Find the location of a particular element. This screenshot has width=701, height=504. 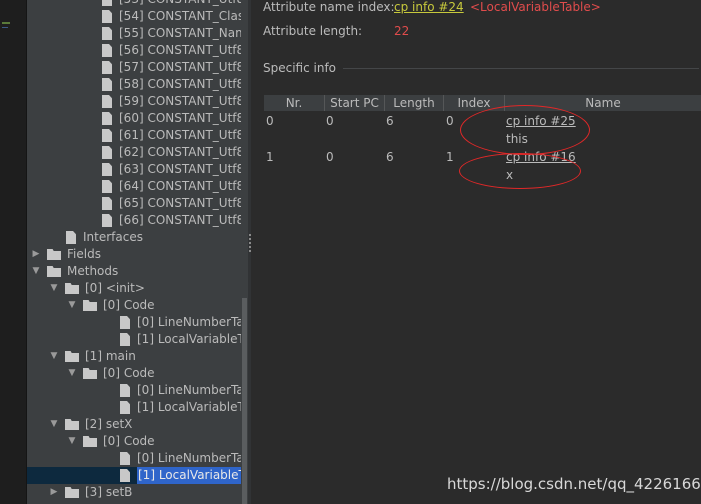

attribute-name-index-link: cp info #24 is located at coordinates (429, 7).